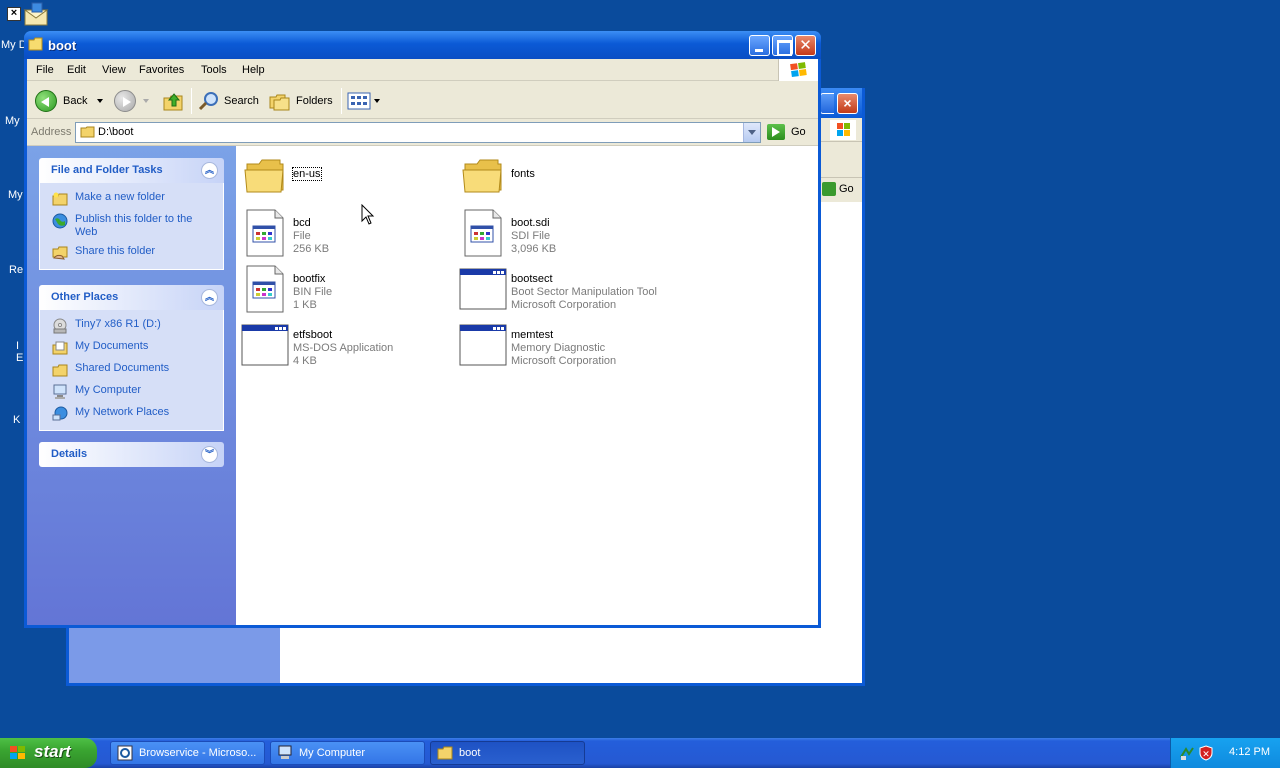  I want to click on my-documents-link: My Documents, so click(134, 348).